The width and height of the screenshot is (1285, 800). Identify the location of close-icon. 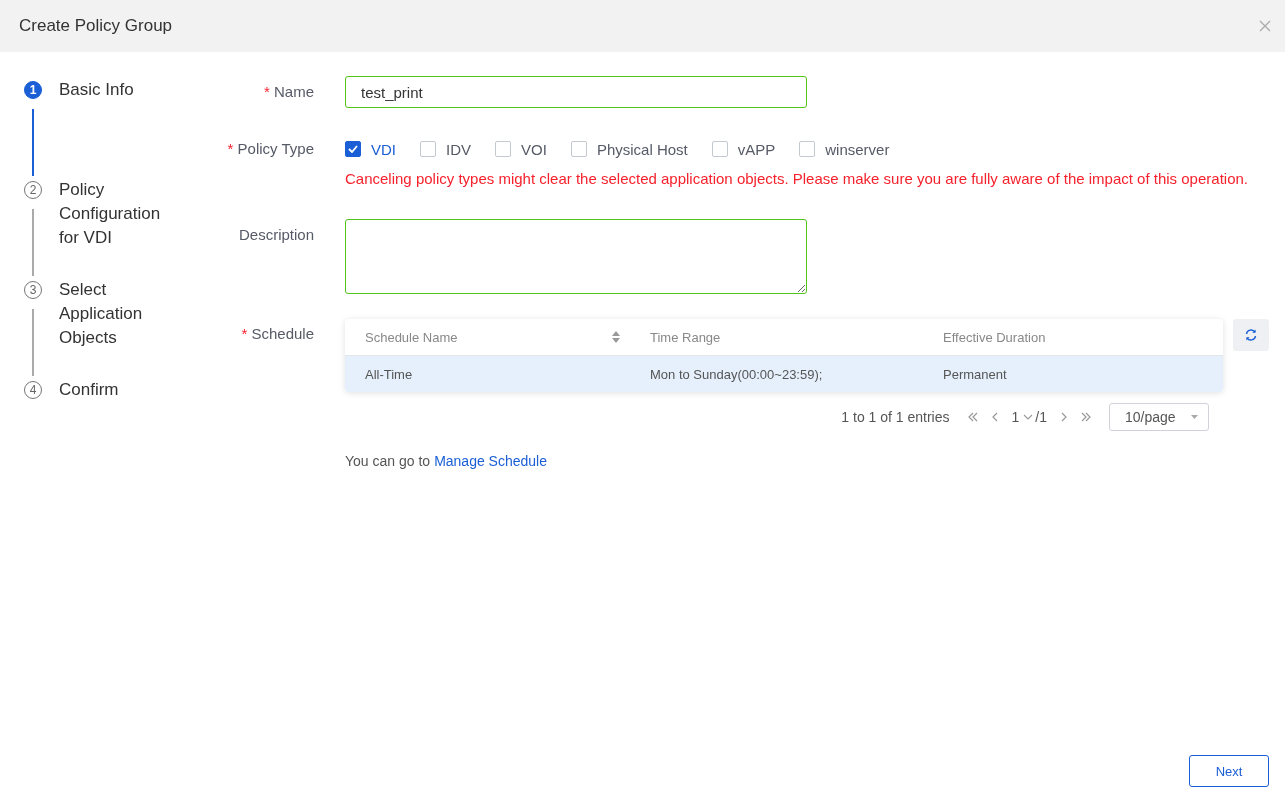
(1265, 26).